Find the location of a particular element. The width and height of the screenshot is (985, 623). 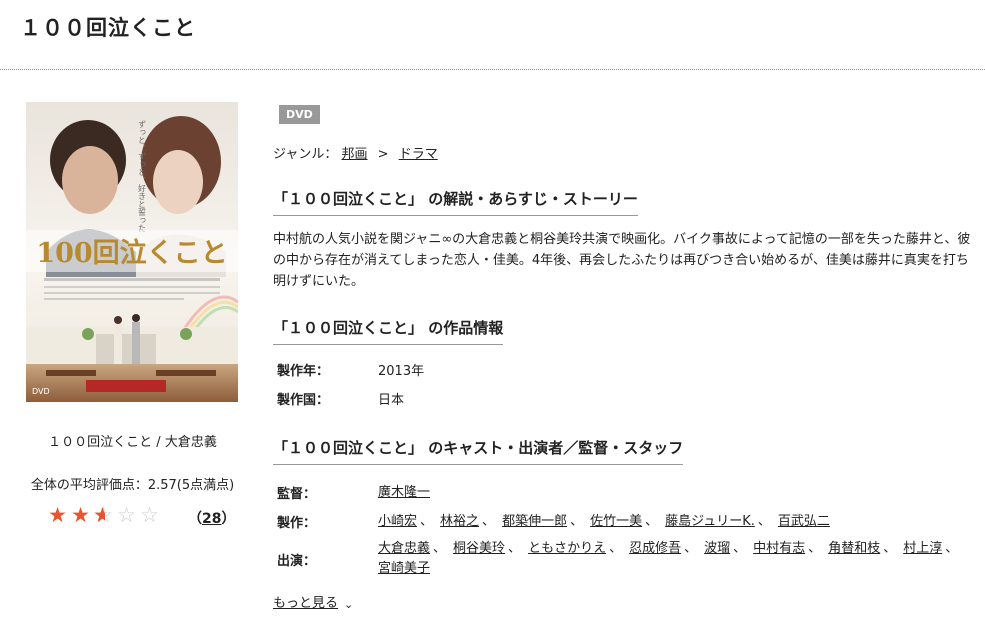

star-half-icon: ☆ is located at coordinates (103, 515).